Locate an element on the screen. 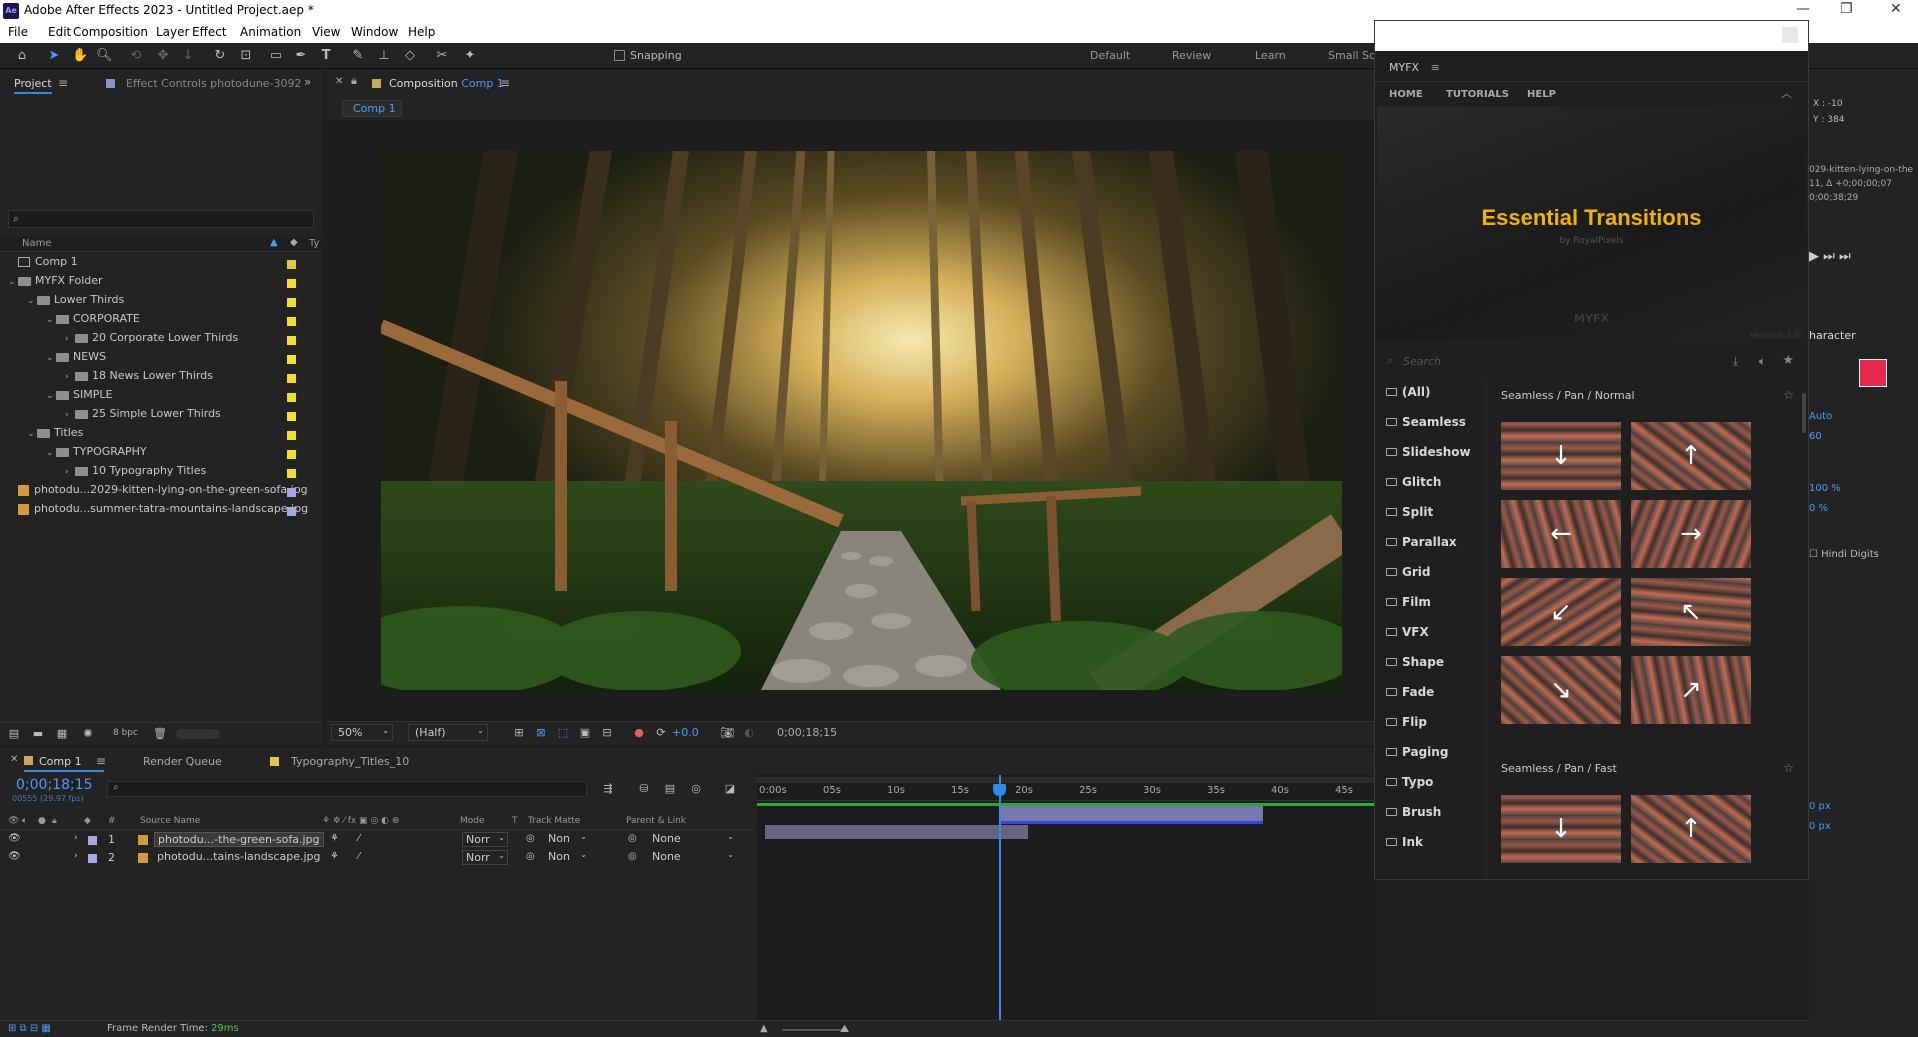 This screenshot has width=1918, height=1037. favorites-icon: ★ is located at coordinates (1788, 360).